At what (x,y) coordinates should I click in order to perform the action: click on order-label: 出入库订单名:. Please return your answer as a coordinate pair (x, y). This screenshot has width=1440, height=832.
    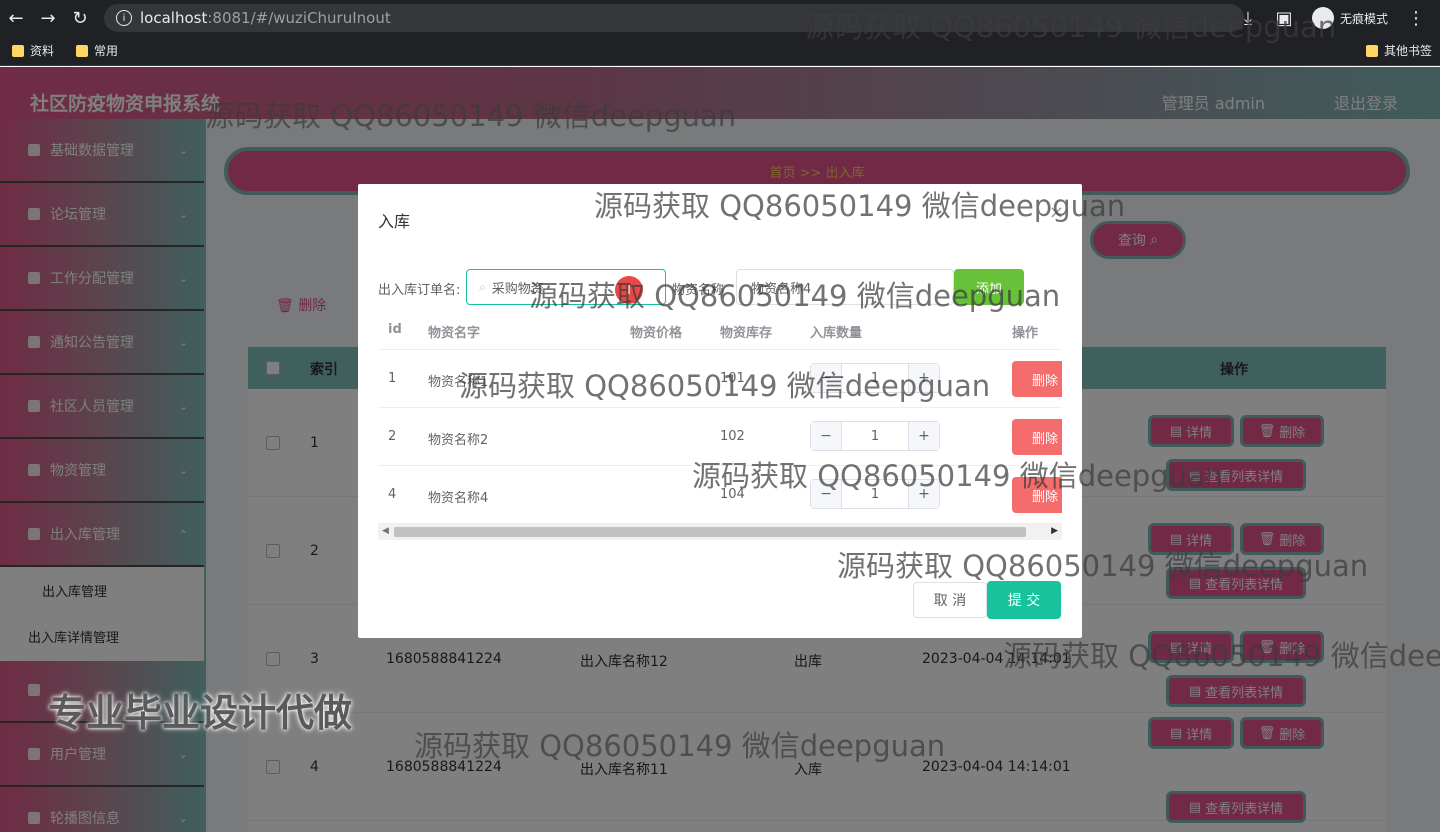
    Looking at the image, I should click on (419, 290).